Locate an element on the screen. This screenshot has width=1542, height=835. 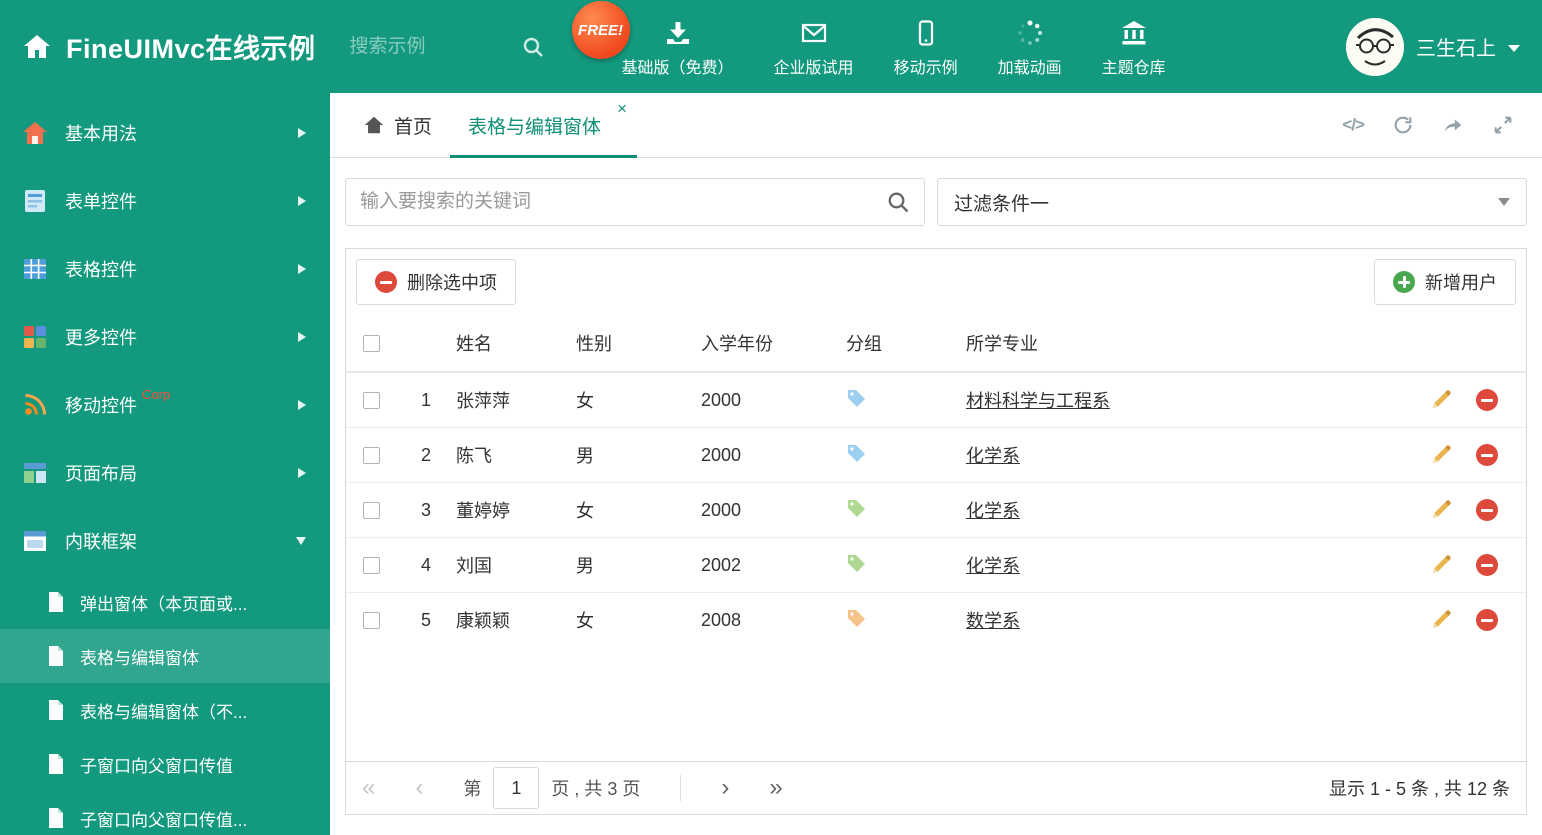
table-row: 4 刘国 男 2002 化学系 is located at coordinates (936, 564).